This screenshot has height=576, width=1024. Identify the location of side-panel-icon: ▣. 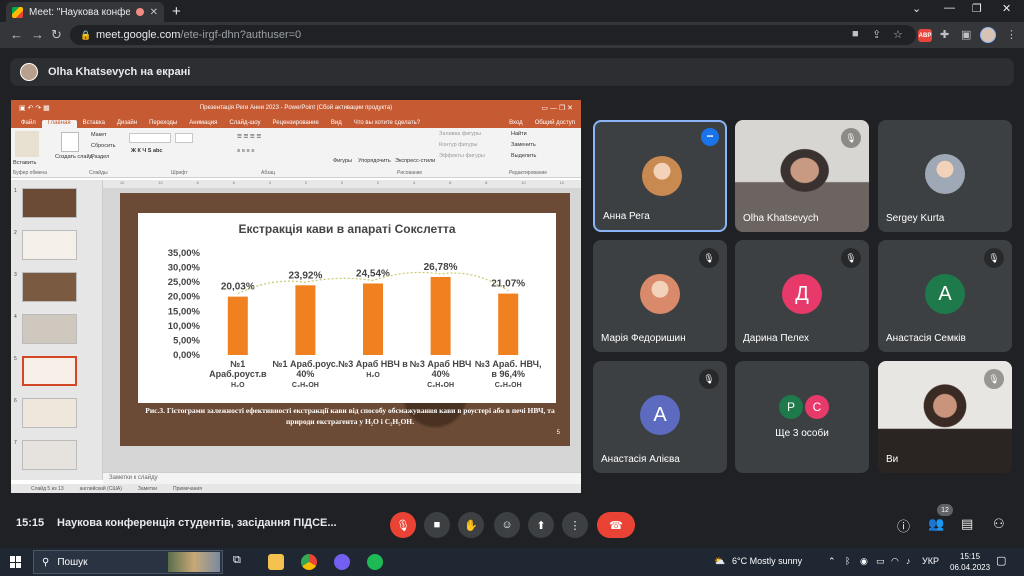
(966, 34).